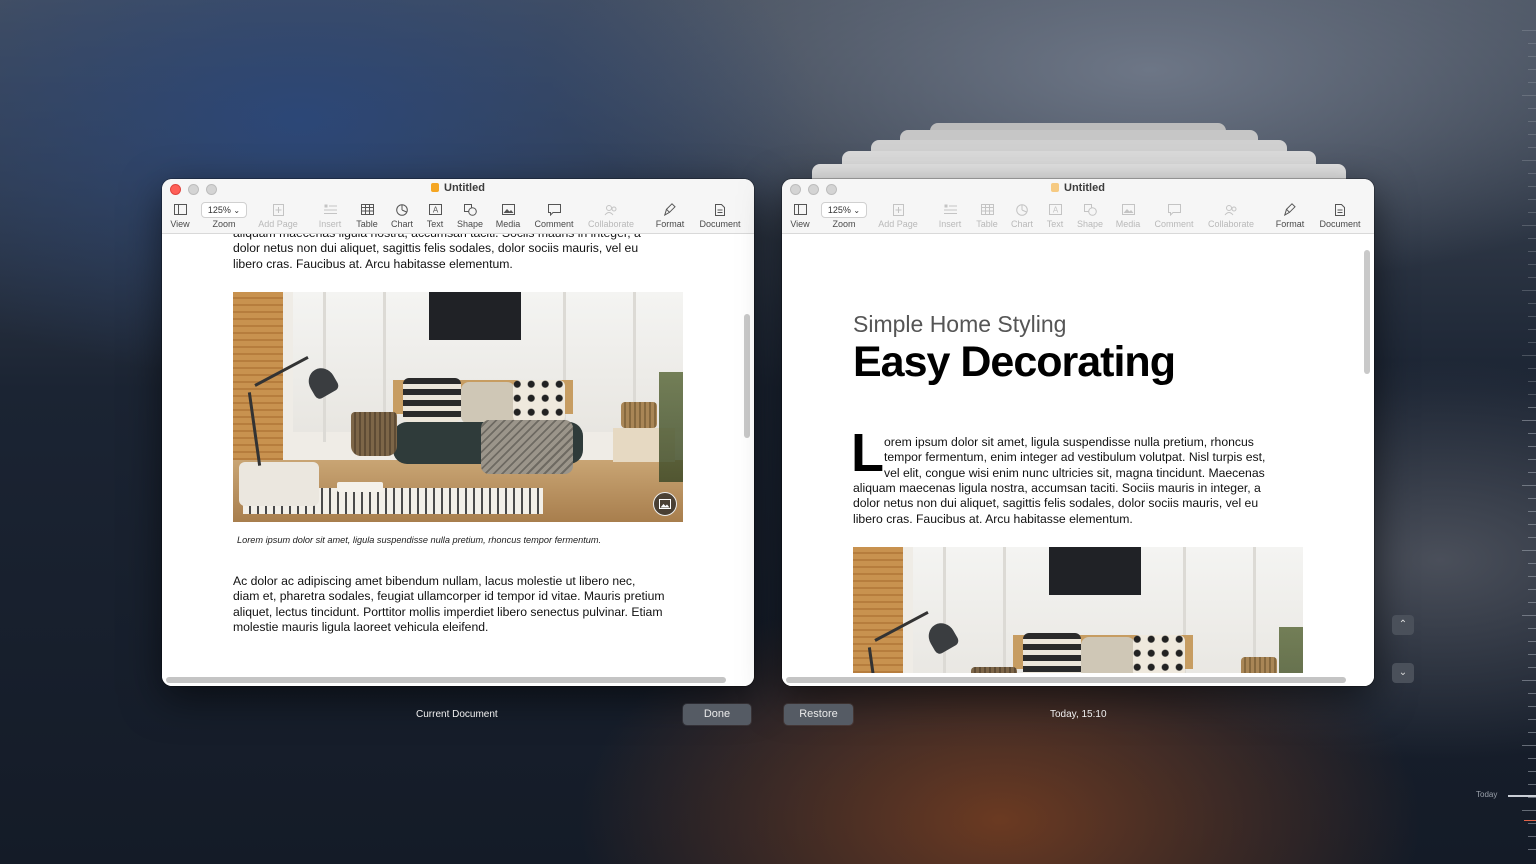 This screenshot has height=864, width=1536. I want to click on timeline, so click(1521, 432).